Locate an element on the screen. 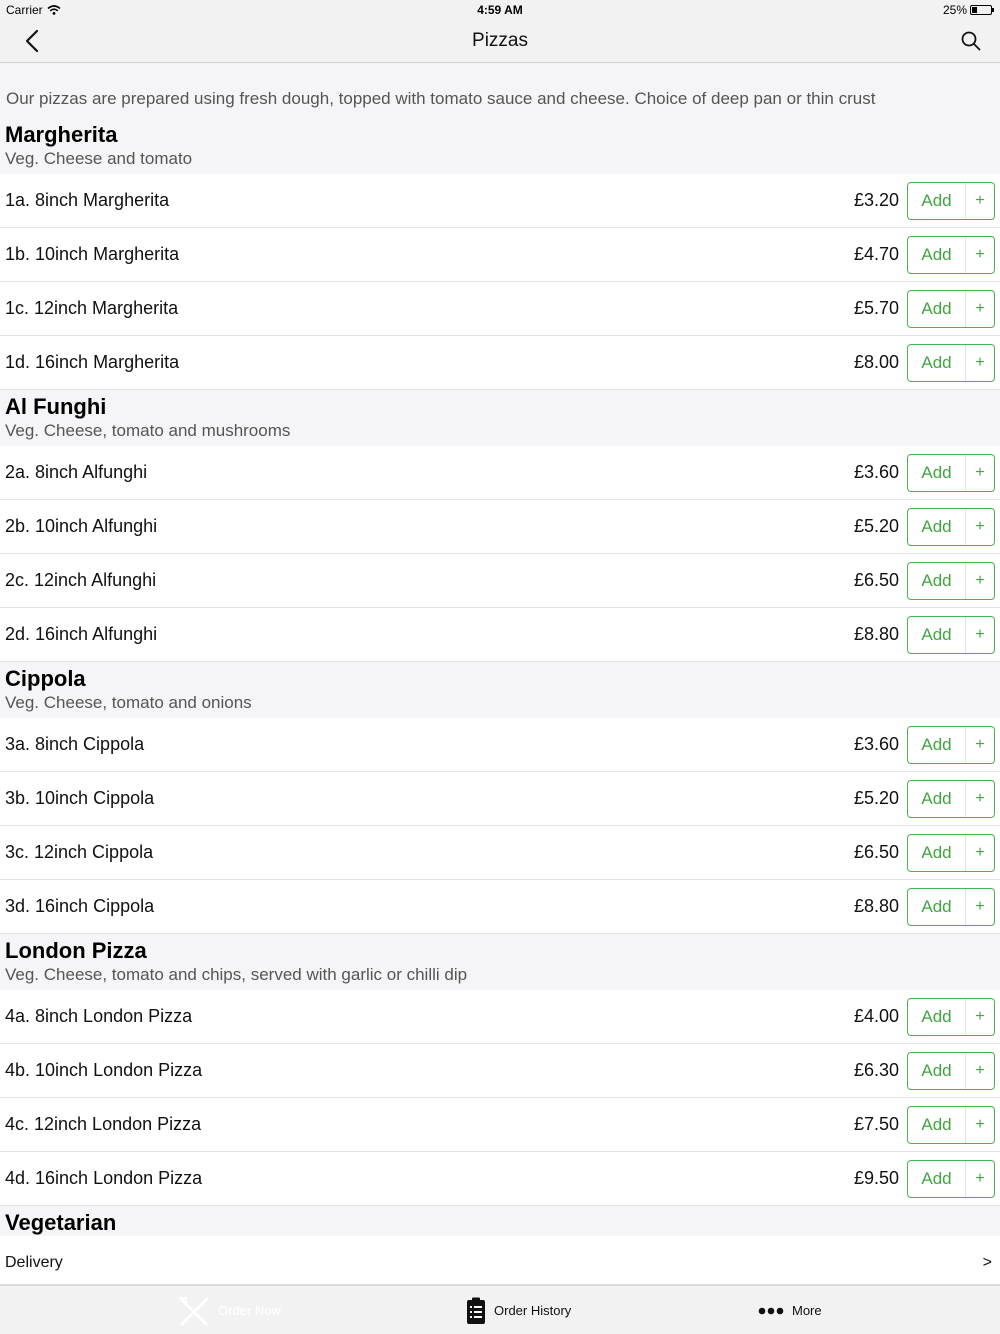 The image size is (1000, 1334). menu-item-row: 4d. 16inch London Pizza £9.50 Add + is located at coordinates (500, 1179).